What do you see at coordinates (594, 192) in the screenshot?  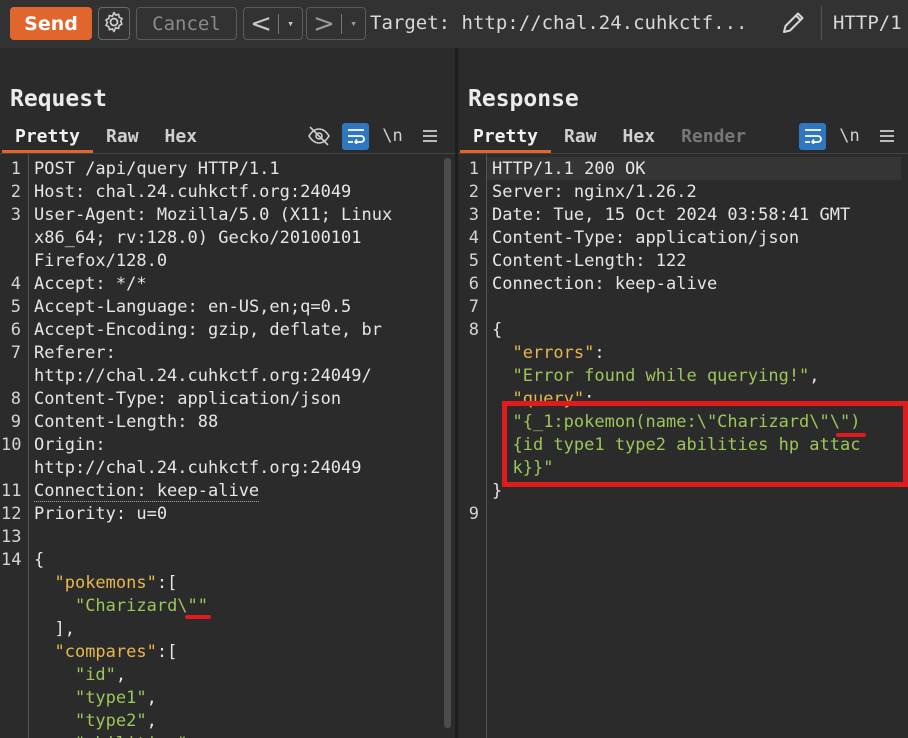 I see `code-line: Server: nginx/1.26.2` at bounding box center [594, 192].